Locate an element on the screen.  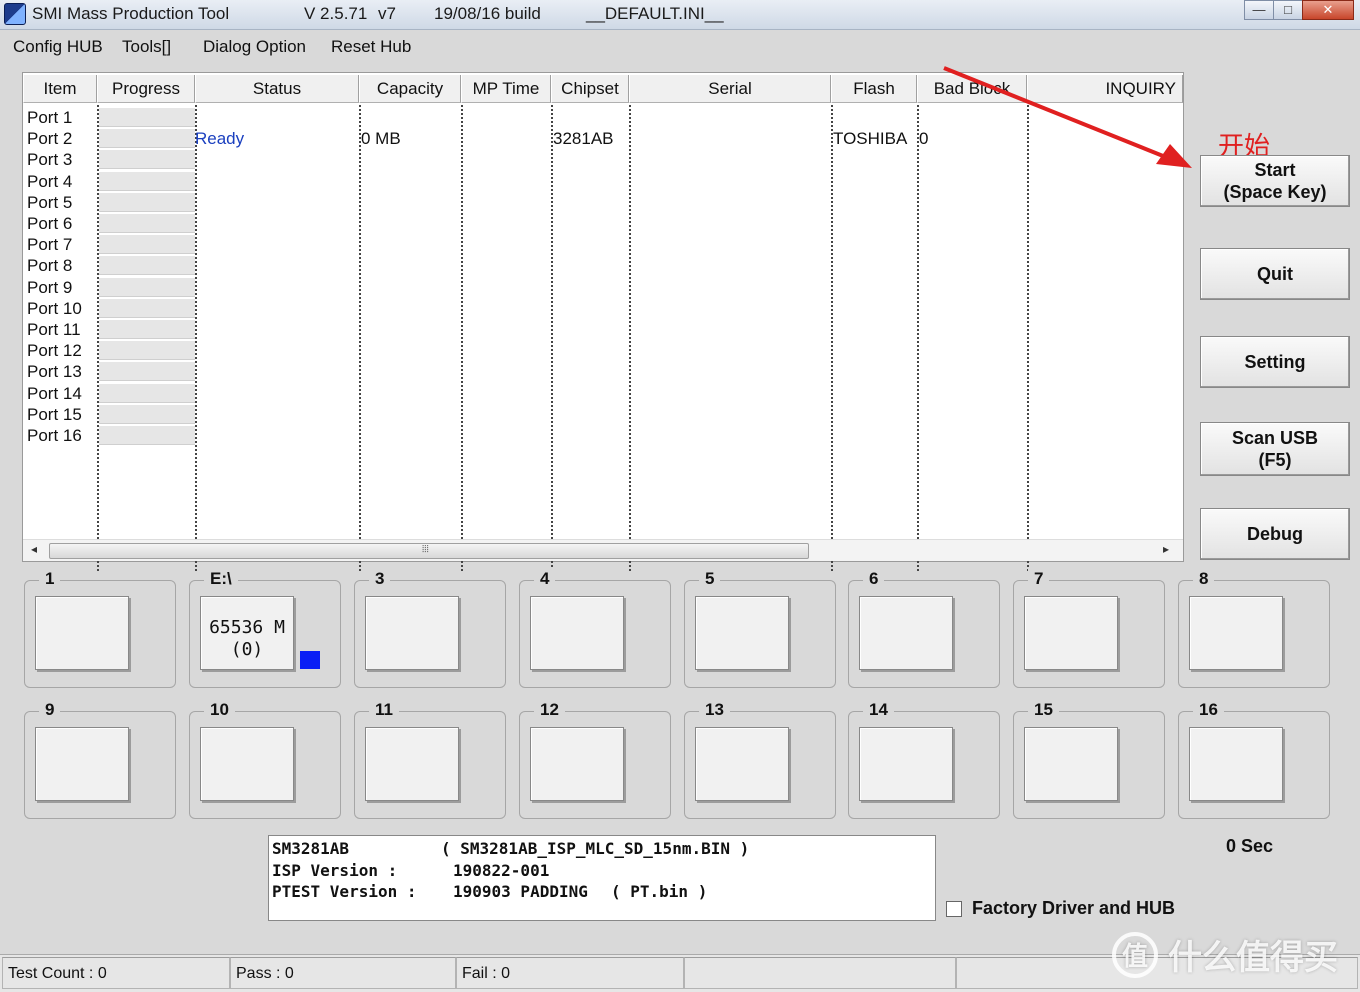
port-group-13: 13 is located at coordinates (760, 759).